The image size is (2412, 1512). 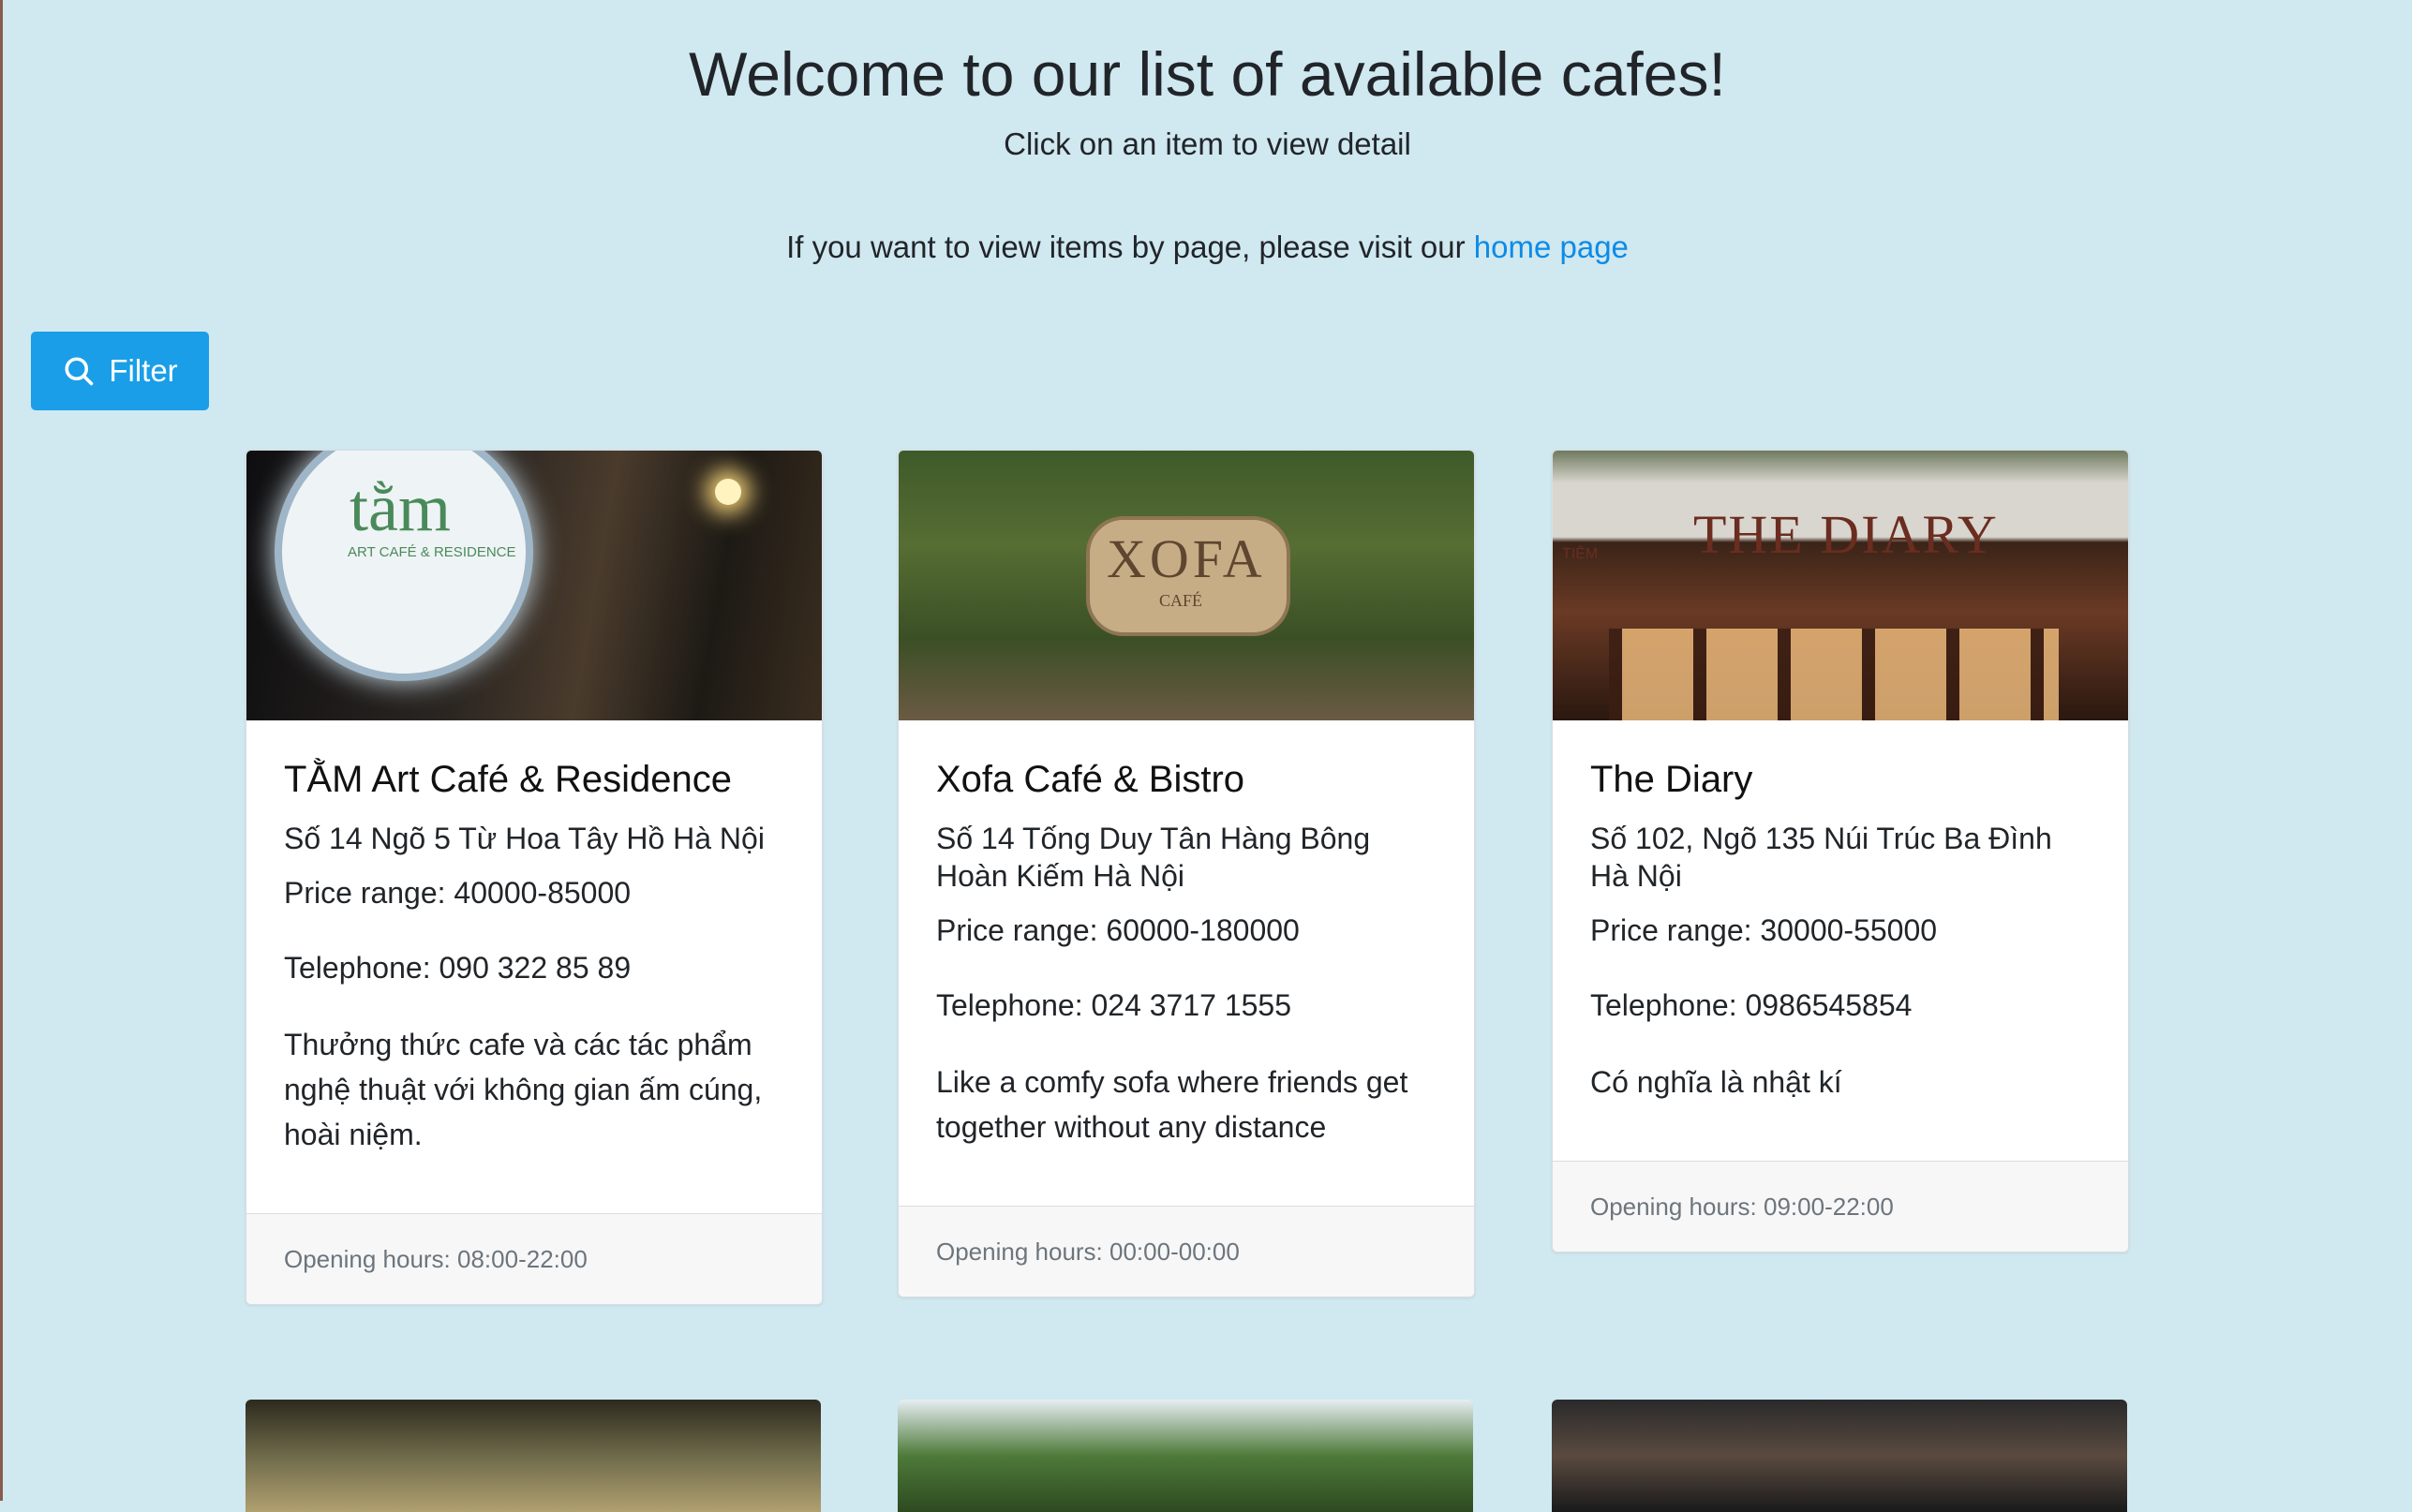 What do you see at coordinates (1118, 930) in the screenshot?
I see `cafe-price: Price range: 60000-180000` at bounding box center [1118, 930].